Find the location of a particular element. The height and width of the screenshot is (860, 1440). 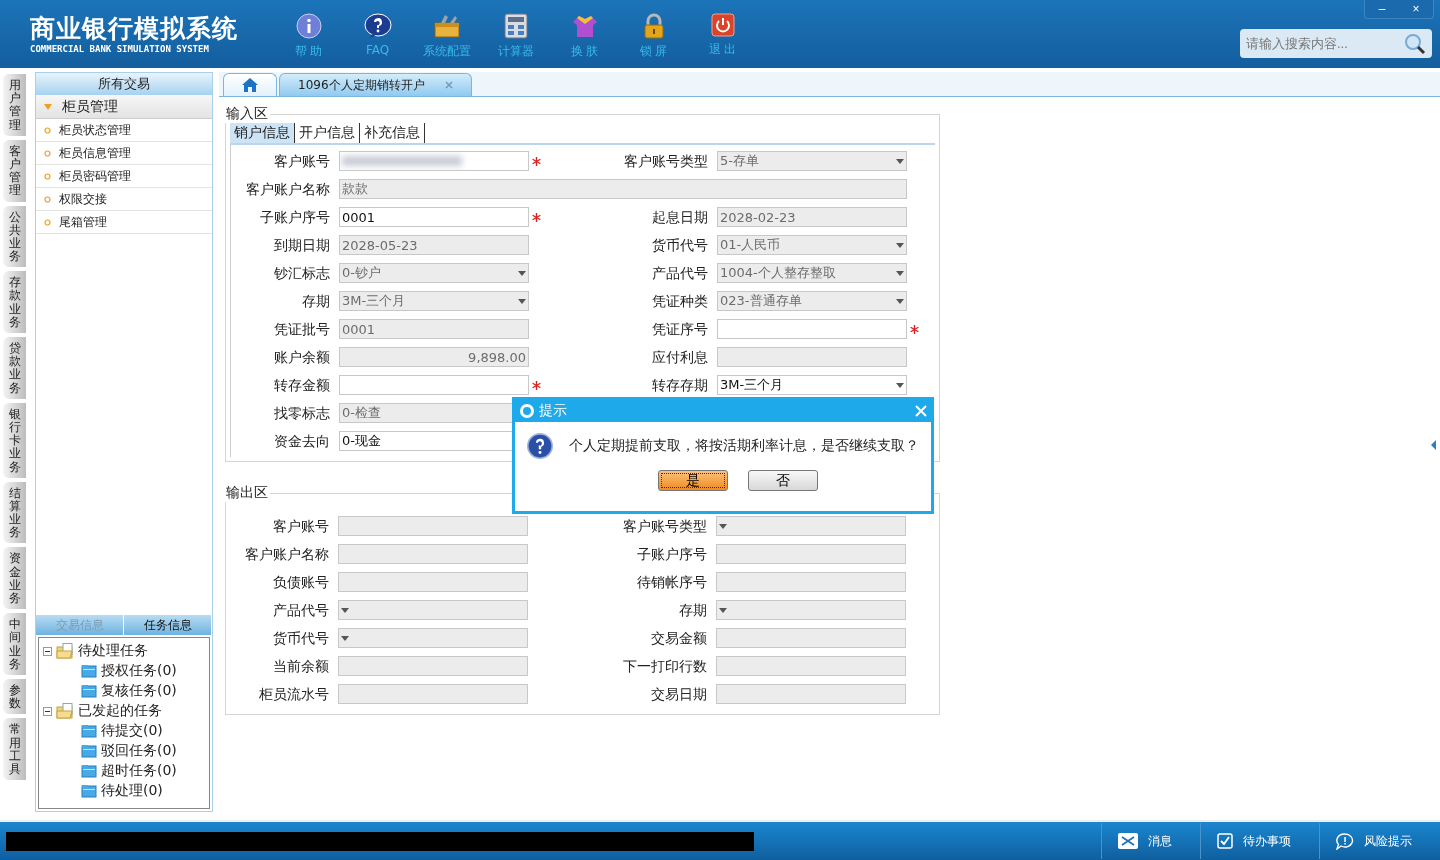

menu-item: 权限交接 is located at coordinates (124, 199).